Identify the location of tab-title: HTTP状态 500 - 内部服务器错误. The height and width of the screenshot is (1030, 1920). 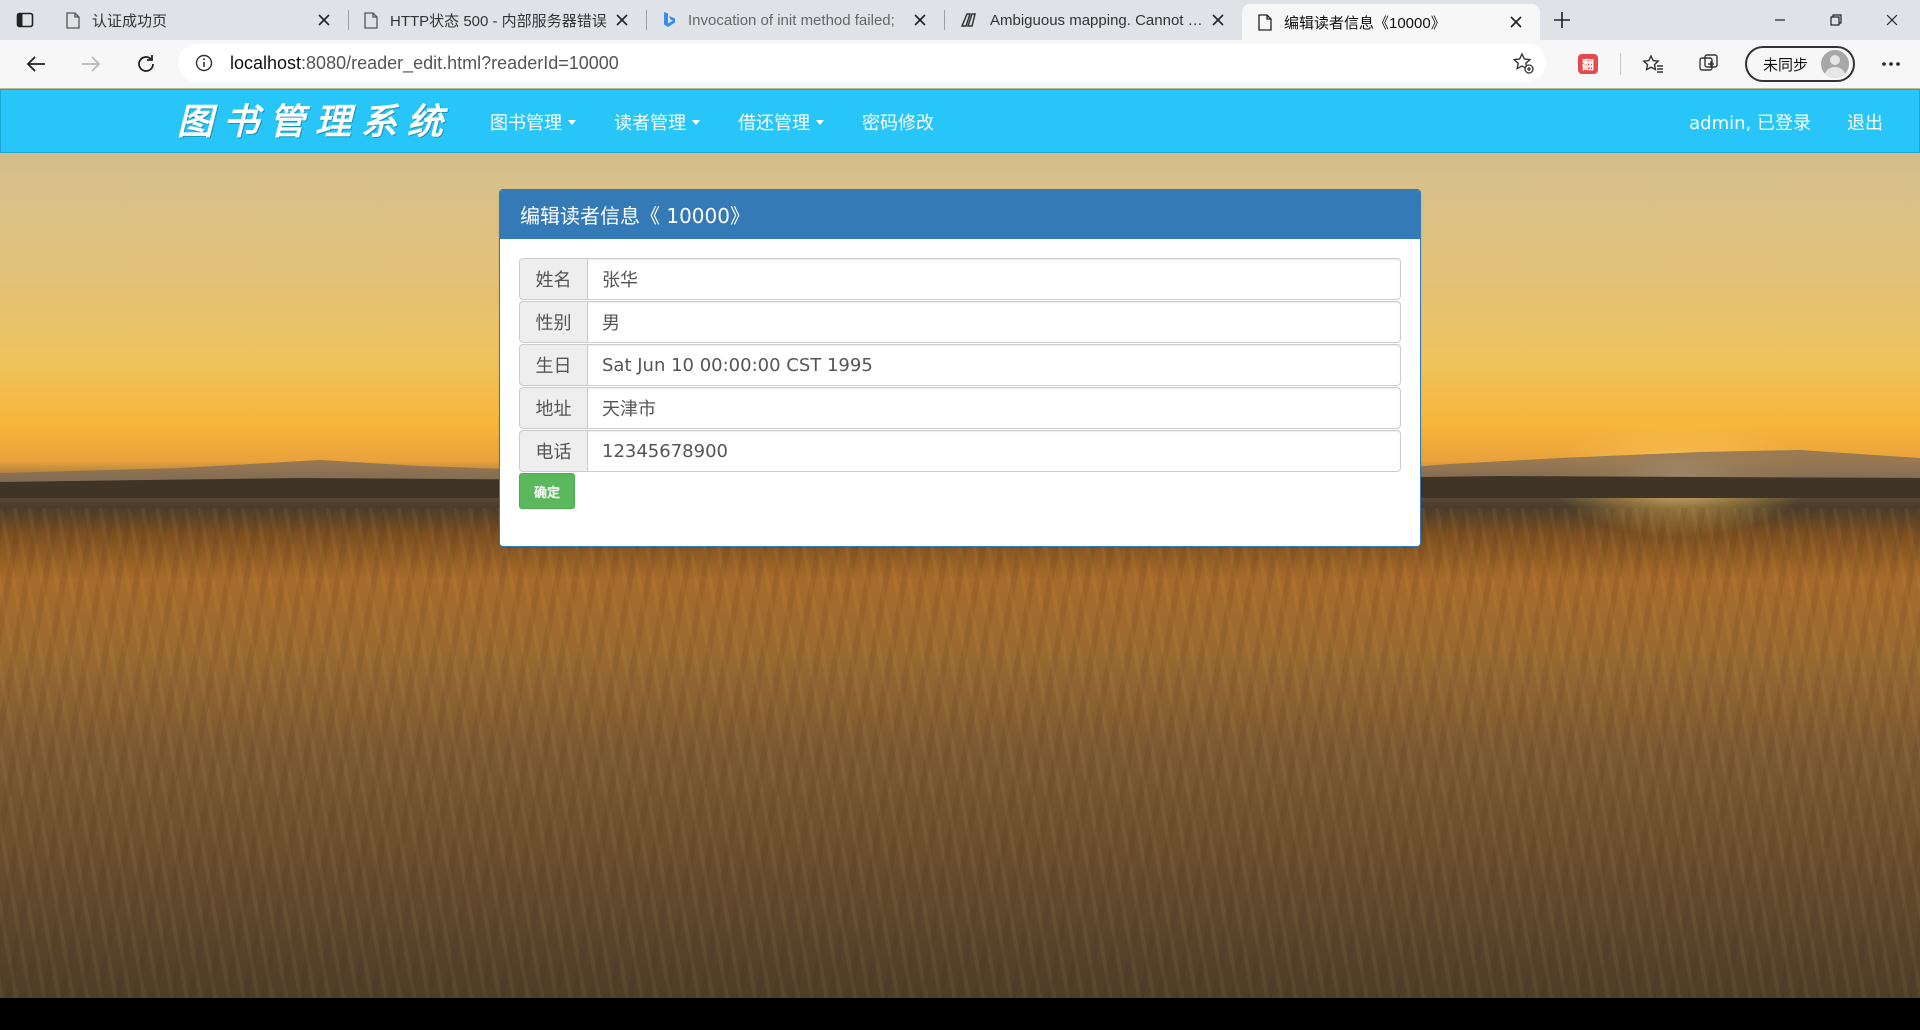
(498, 21).